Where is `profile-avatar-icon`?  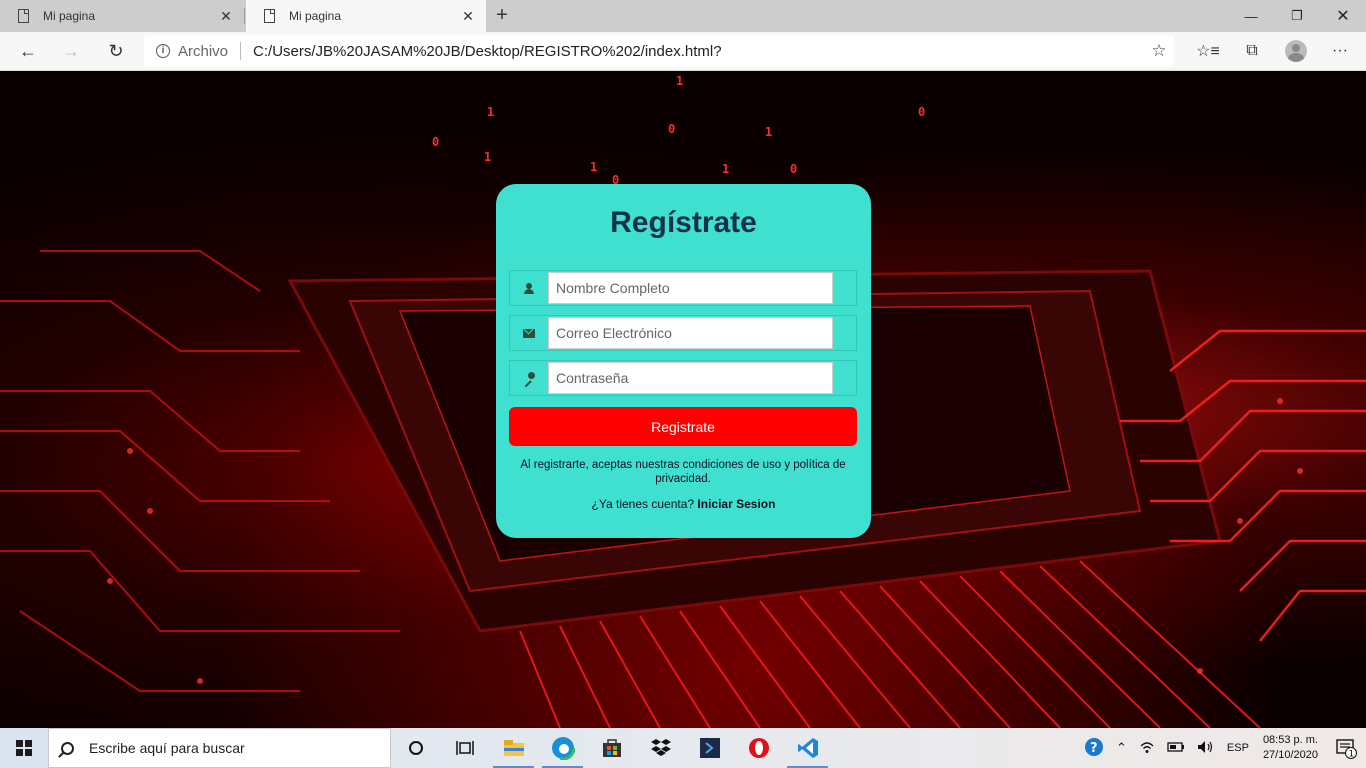 profile-avatar-icon is located at coordinates (1296, 51).